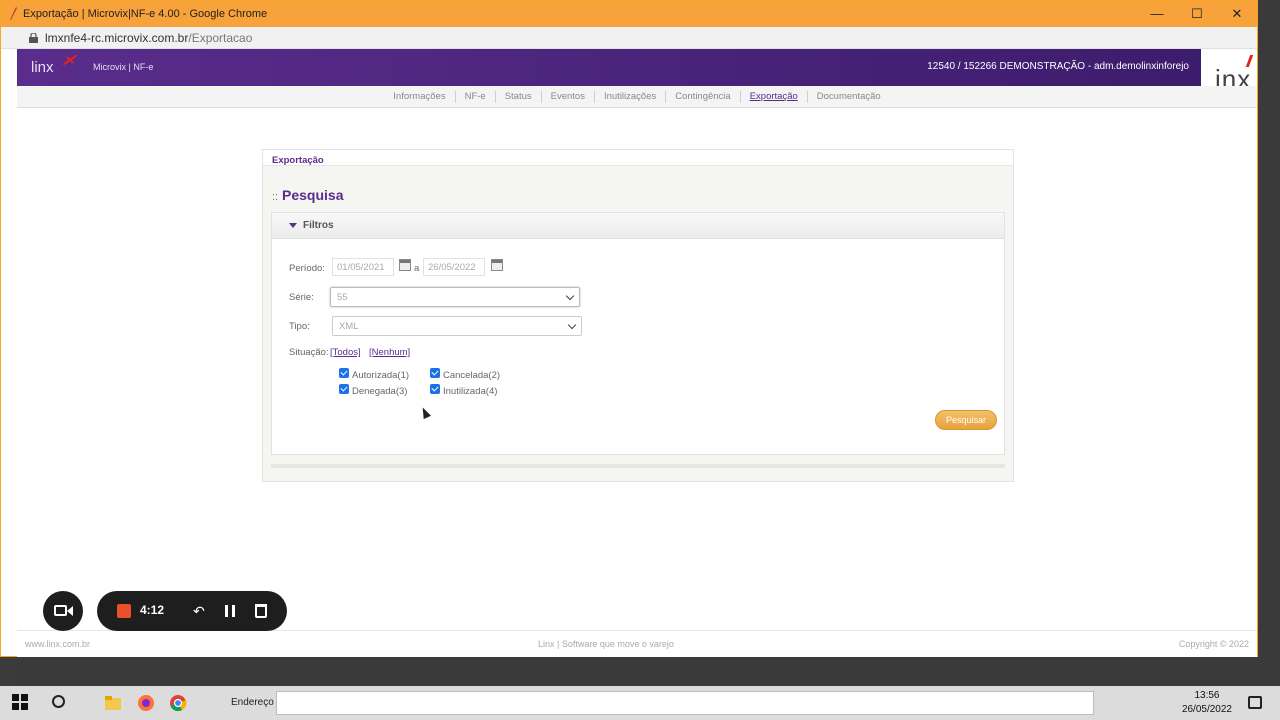 This screenshot has width=1280, height=720. What do you see at coordinates (301, 297) in the screenshot?
I see `serie-label: Série:` at bounding box center [301, 297].